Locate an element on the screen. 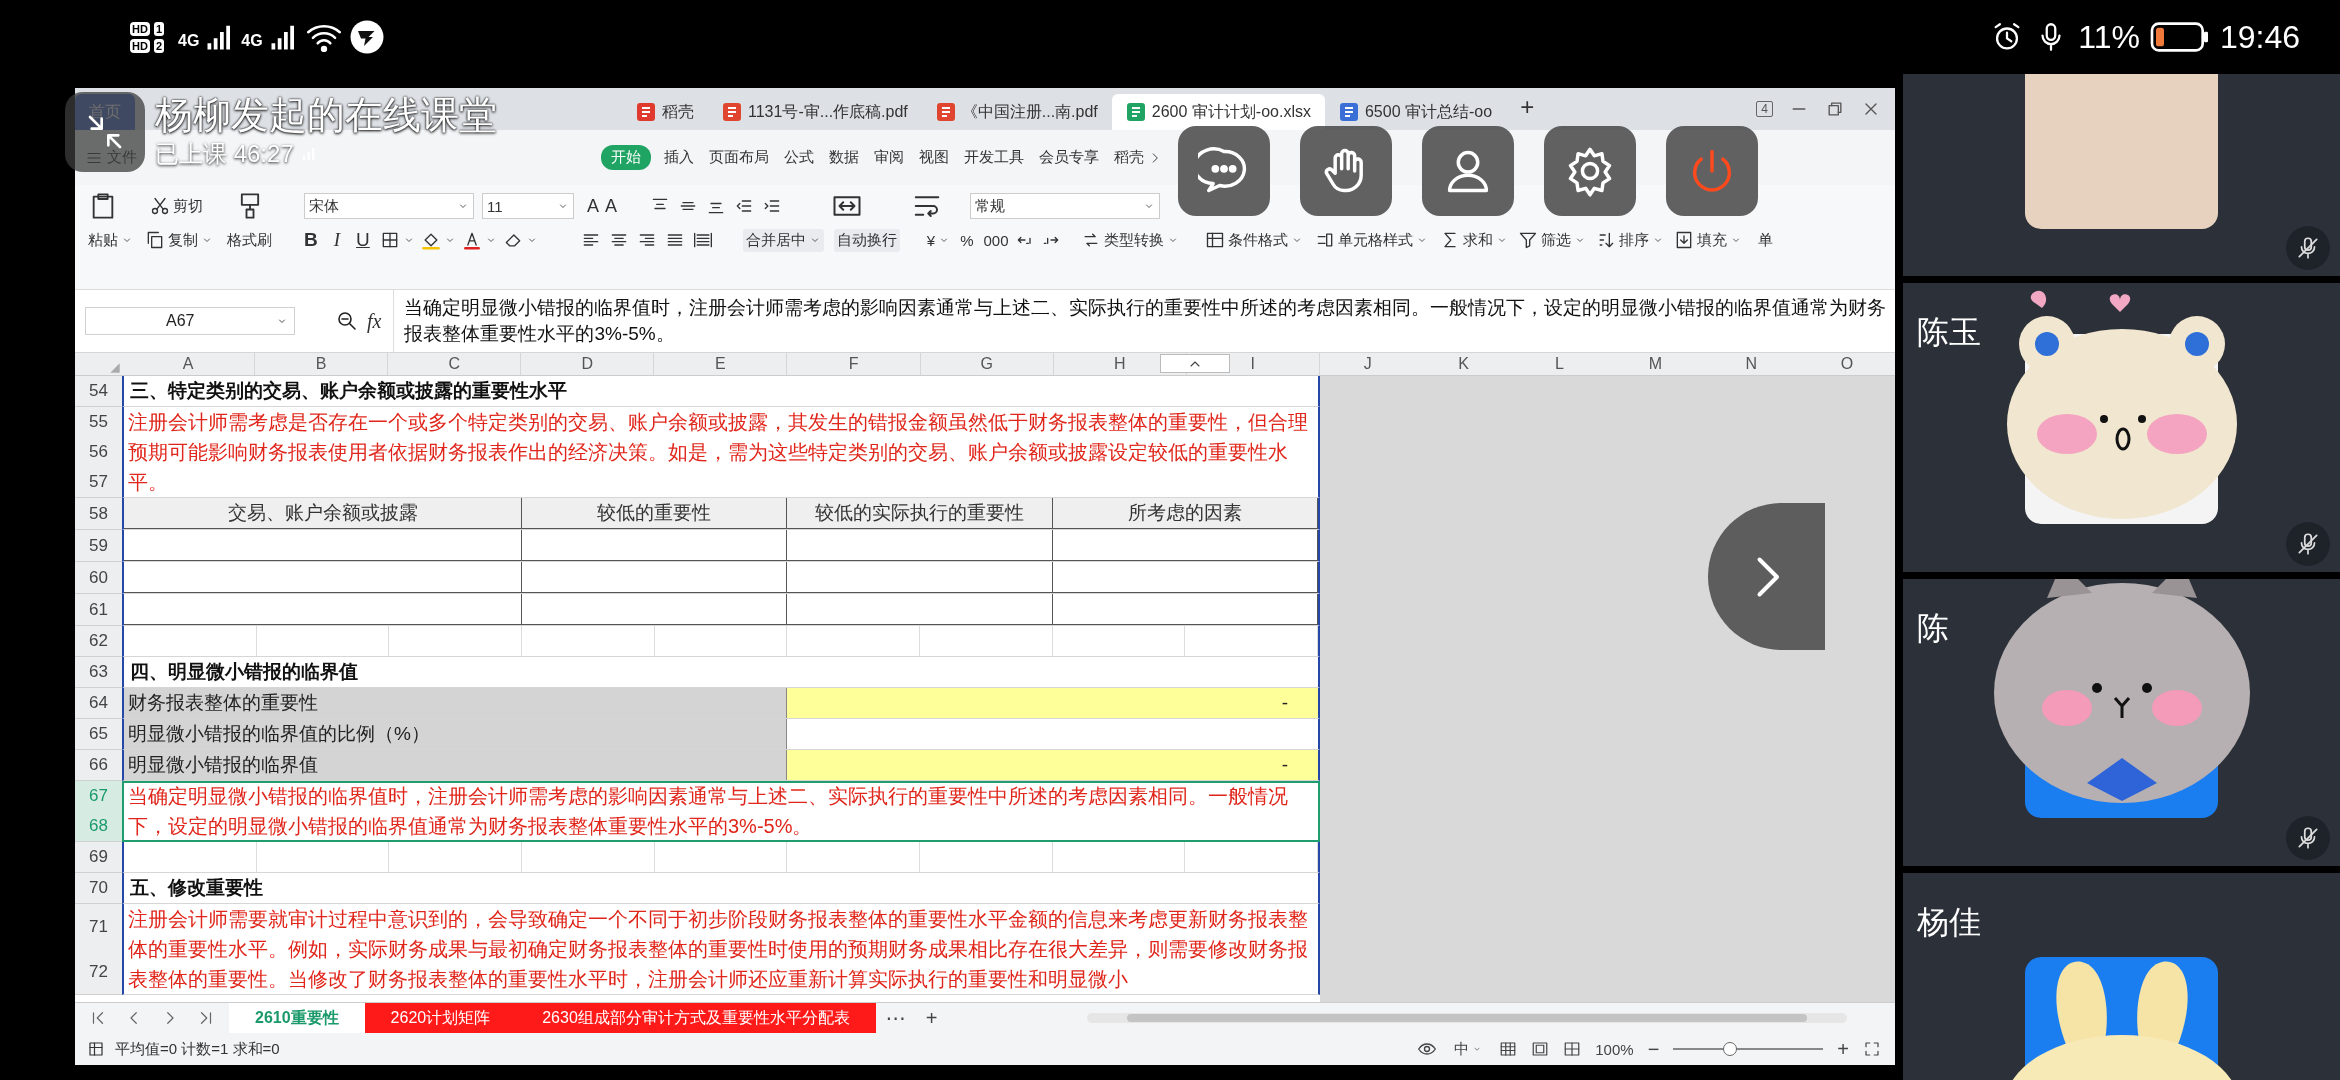 The width and height of the screenshot is (2340, 1080). row-header: 57 is located at coordinates (98, 482).